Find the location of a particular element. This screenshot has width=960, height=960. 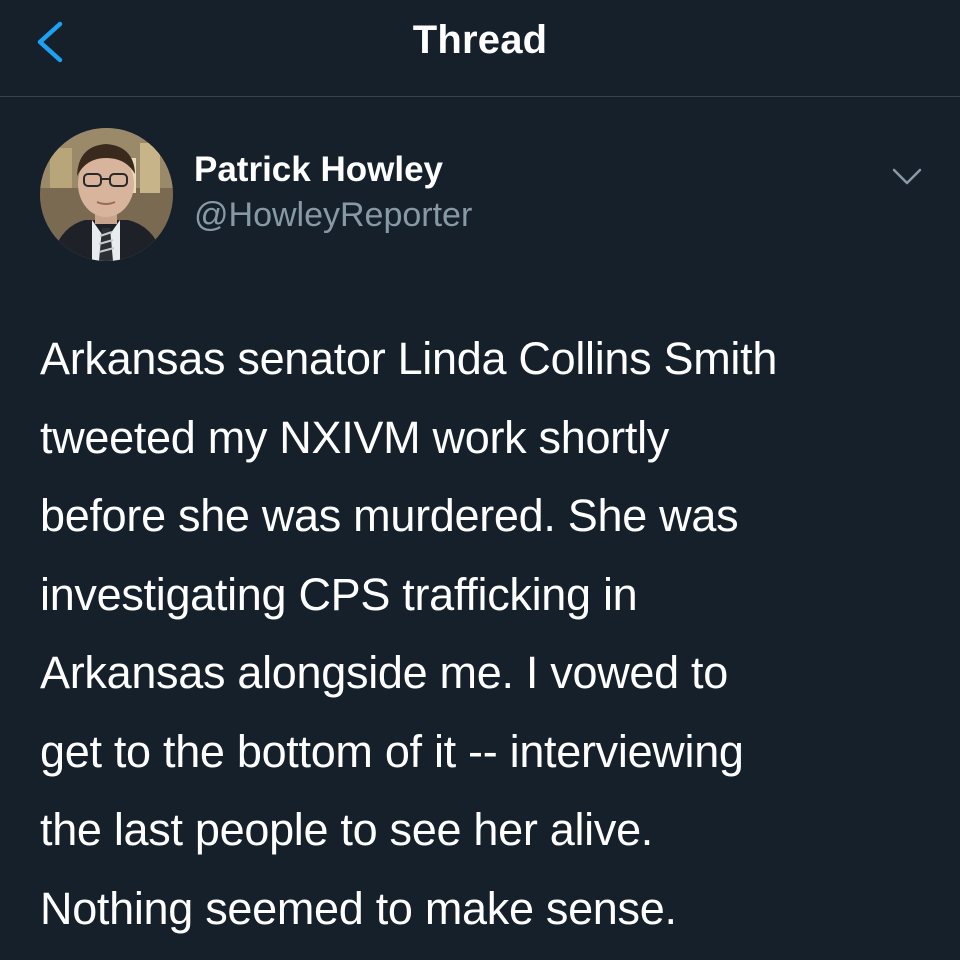

chevron-down-icon is located at coordinates (907, 176).